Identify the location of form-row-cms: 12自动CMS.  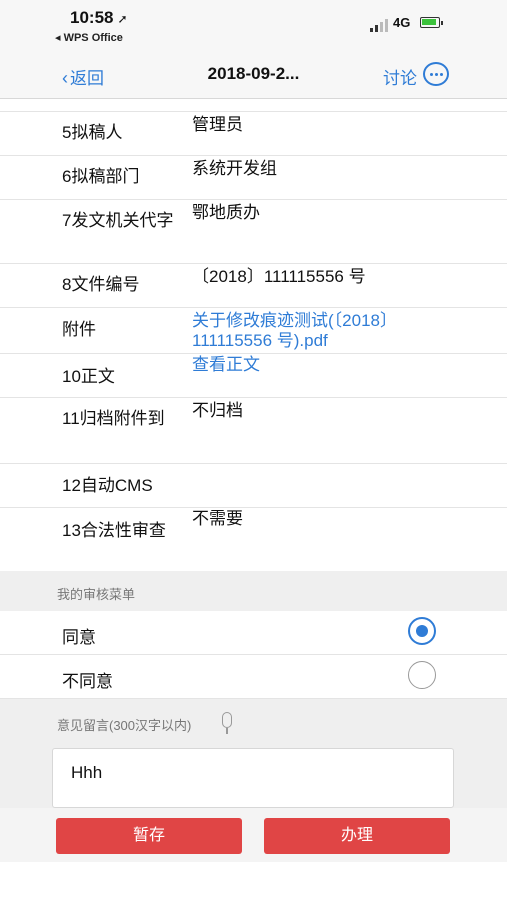
(253, 485).